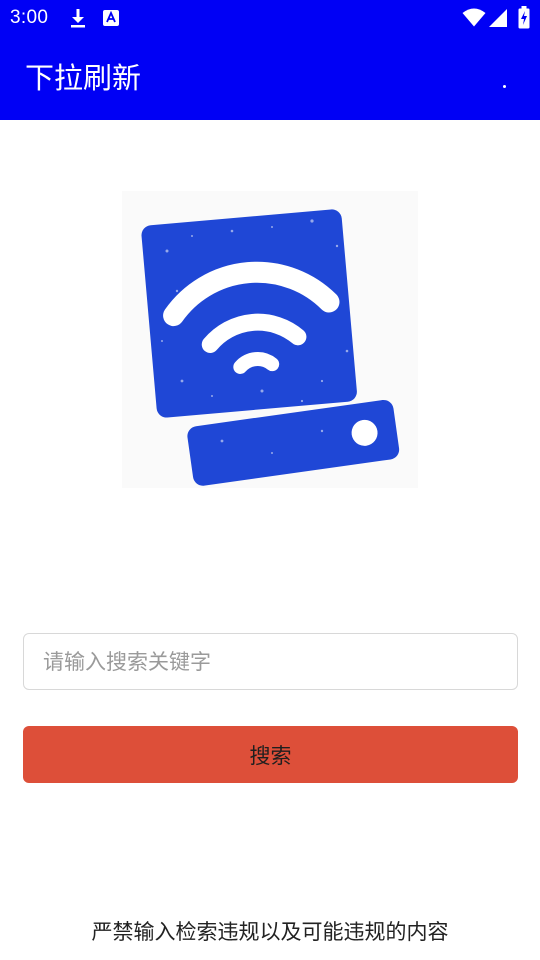 This screenshot has width=540, height=960. I want to click on search-input-field, so click(270, 661).